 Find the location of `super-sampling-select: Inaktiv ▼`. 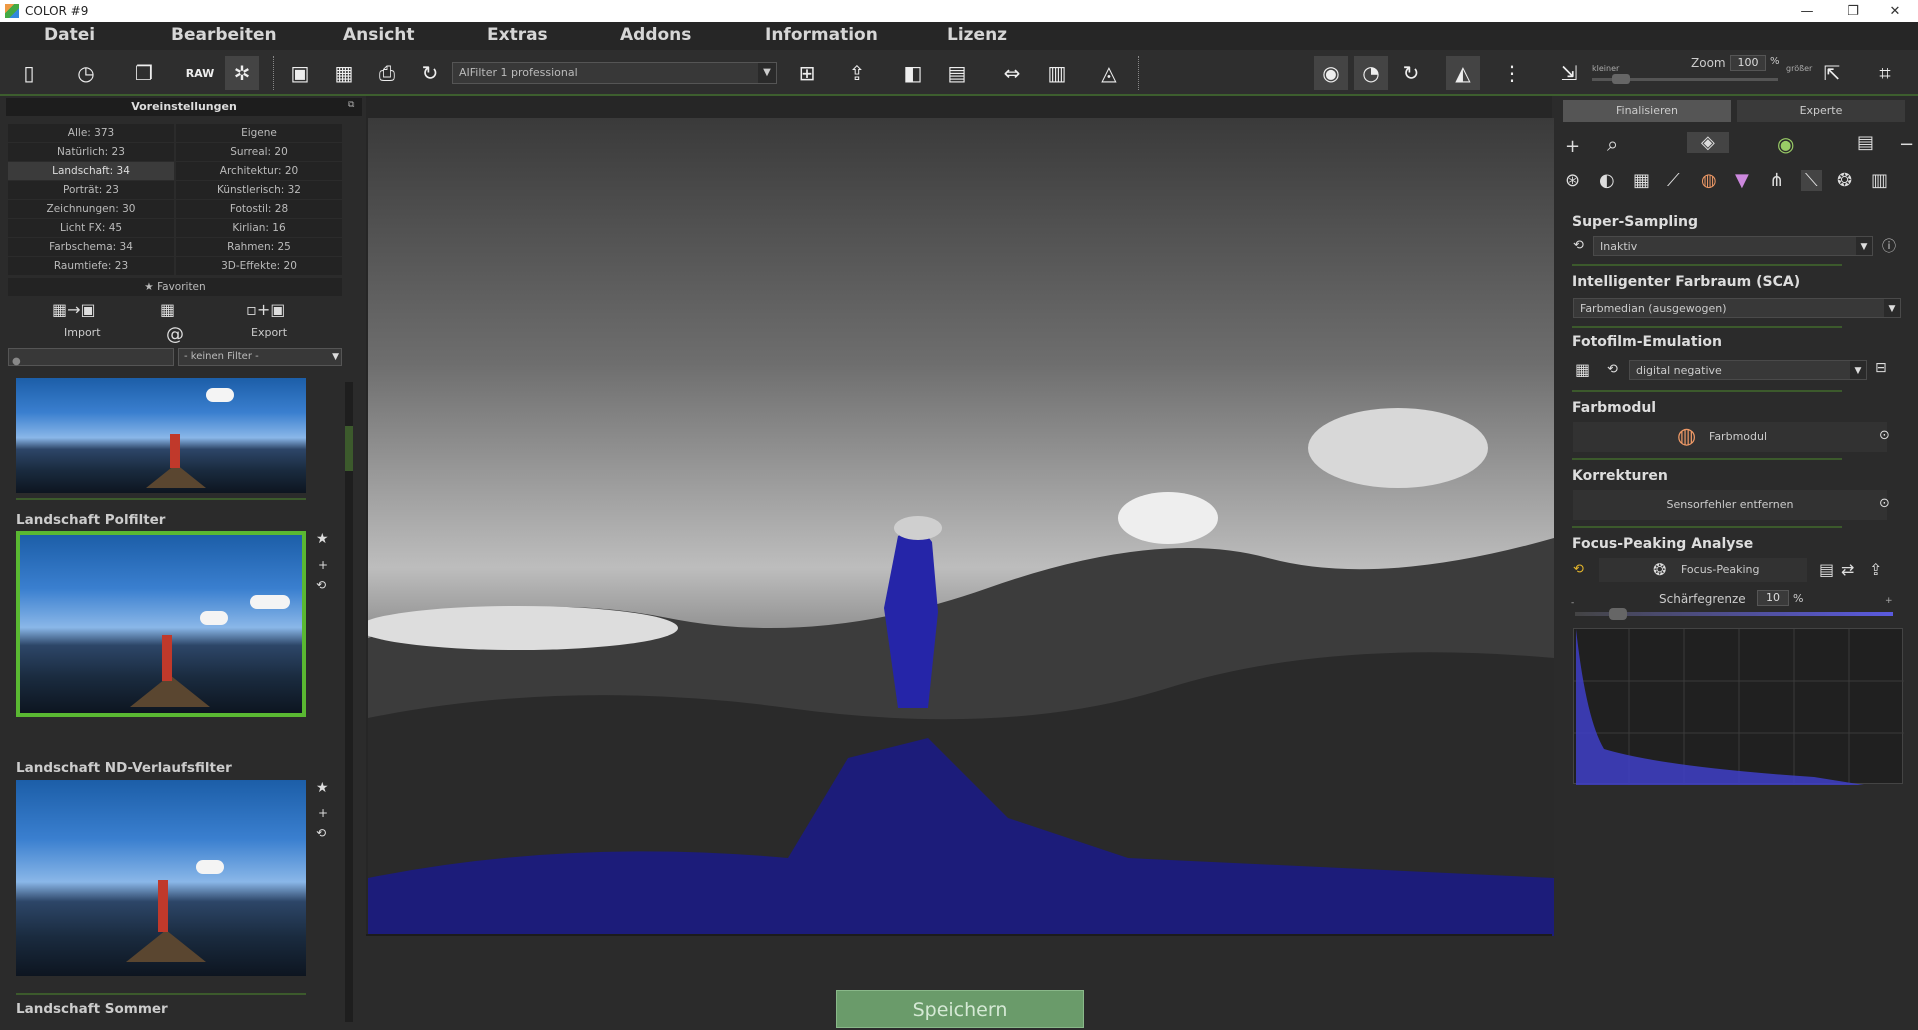

super-sampling-select: Inaktiv ▼ is located at coordinates (1733, 246).